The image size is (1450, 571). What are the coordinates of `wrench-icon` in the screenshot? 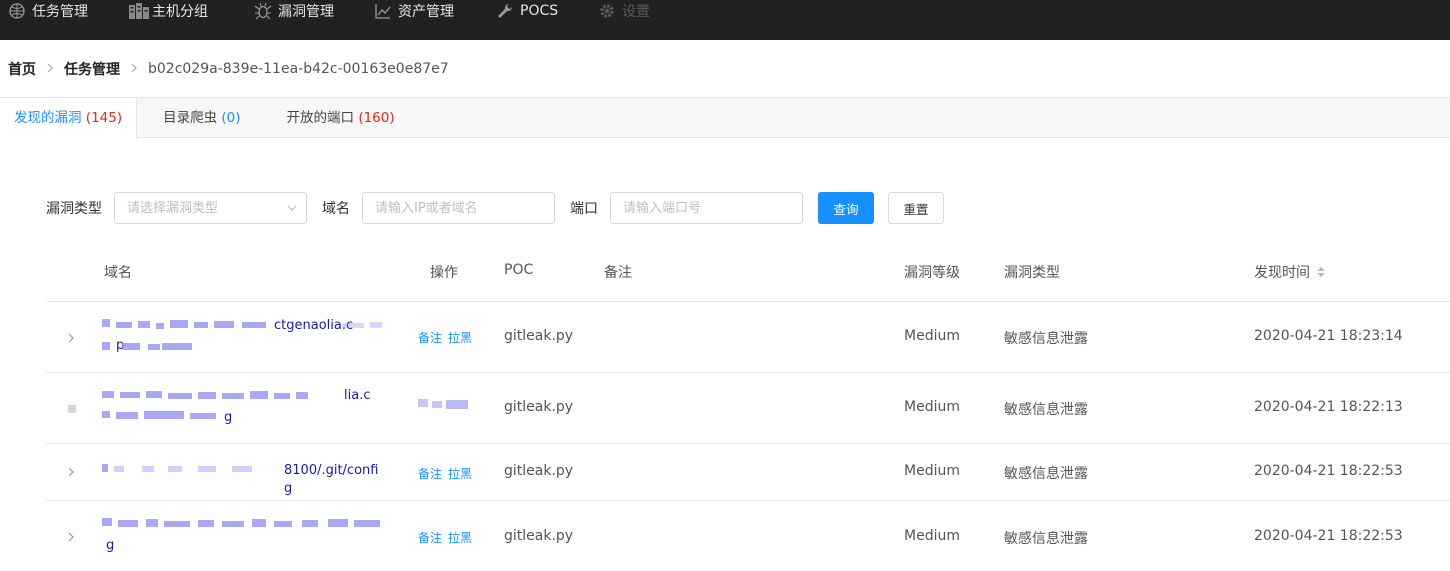 It's located at (505, 11).